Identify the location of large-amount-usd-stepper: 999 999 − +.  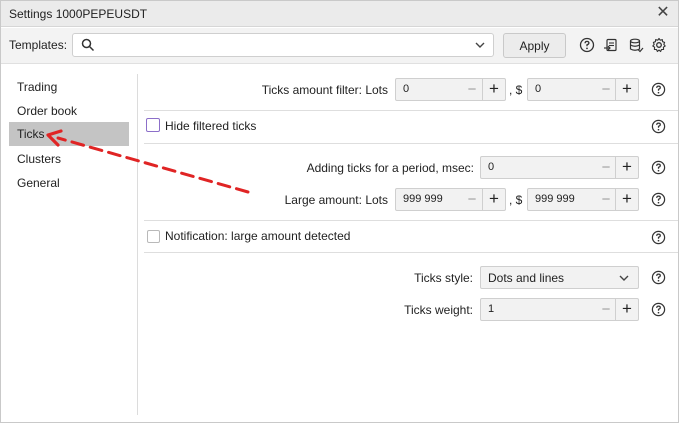
(583, 199).